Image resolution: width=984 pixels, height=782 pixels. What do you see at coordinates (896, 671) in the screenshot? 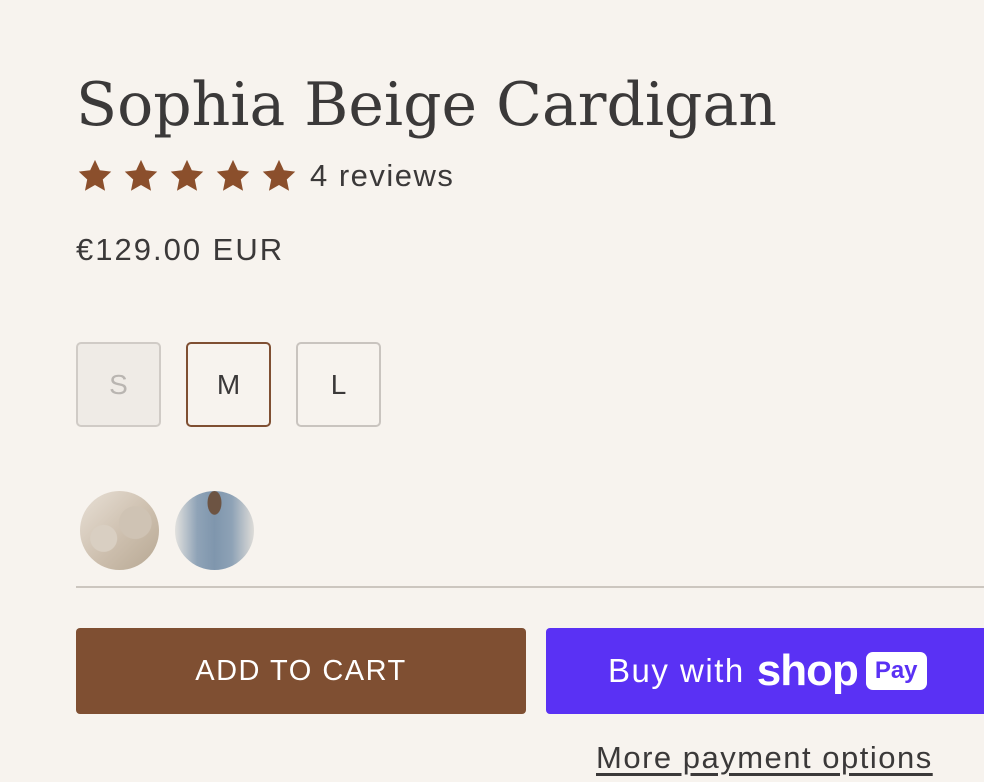
I see `pay-badge: Pay` at bounding box center [896, 671].